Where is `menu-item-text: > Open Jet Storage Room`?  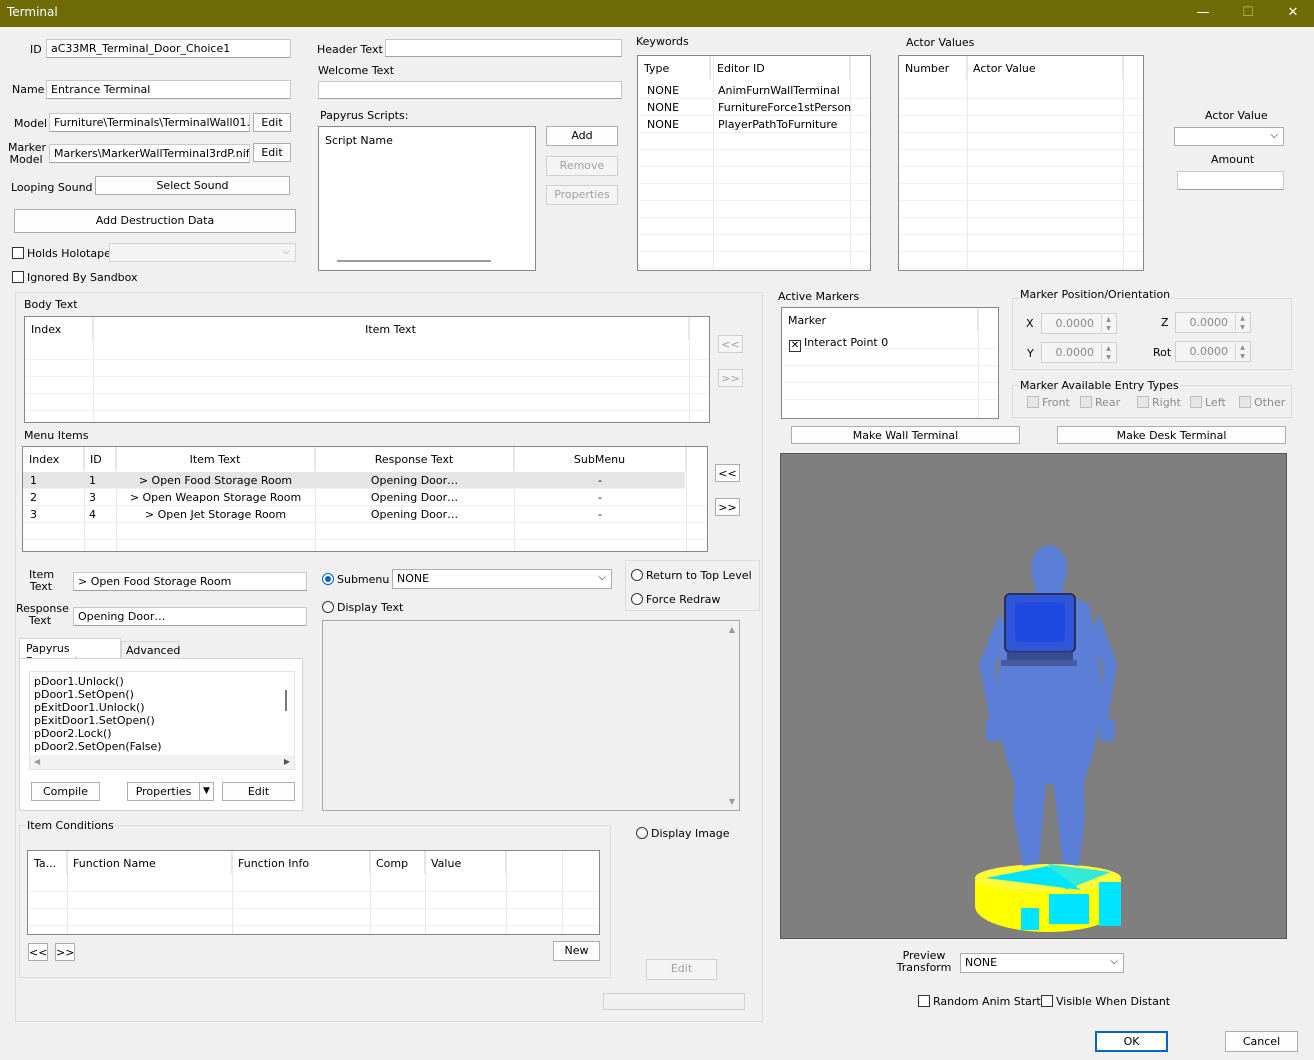 menu-item-text: > Open Jet Storage Room is located at coordinates (215, 514).